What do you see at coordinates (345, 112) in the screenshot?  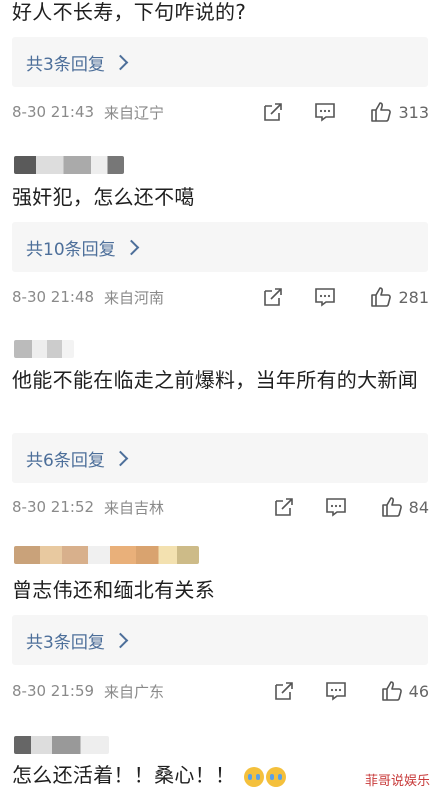 I see `comment-actions: 313` at bounding box center [345, 112].